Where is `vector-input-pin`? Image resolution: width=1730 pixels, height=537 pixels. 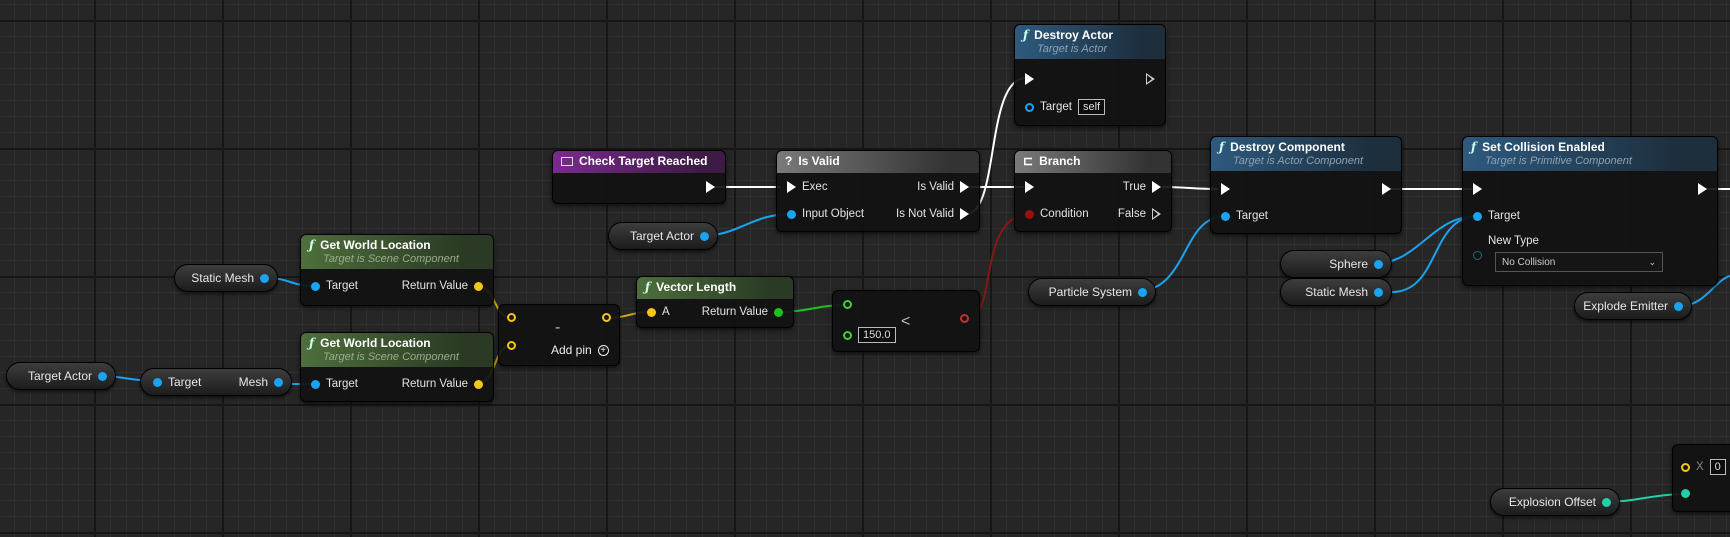
vector-input-pin is located at coordinates (1685, 493).